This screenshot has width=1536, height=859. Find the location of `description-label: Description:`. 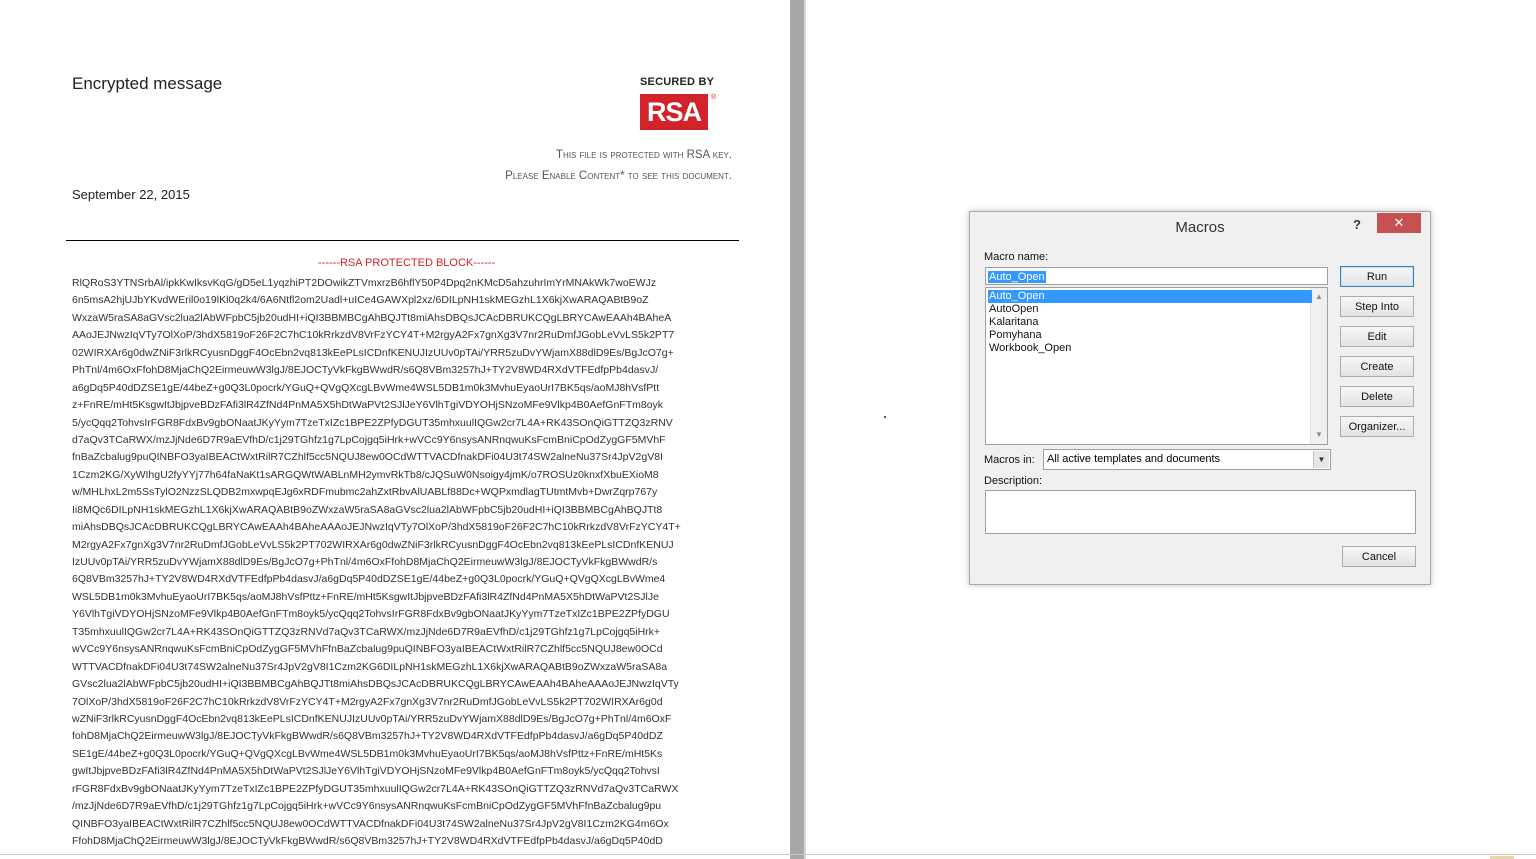

description-label: Description: is located at coordinates (1013, 481).